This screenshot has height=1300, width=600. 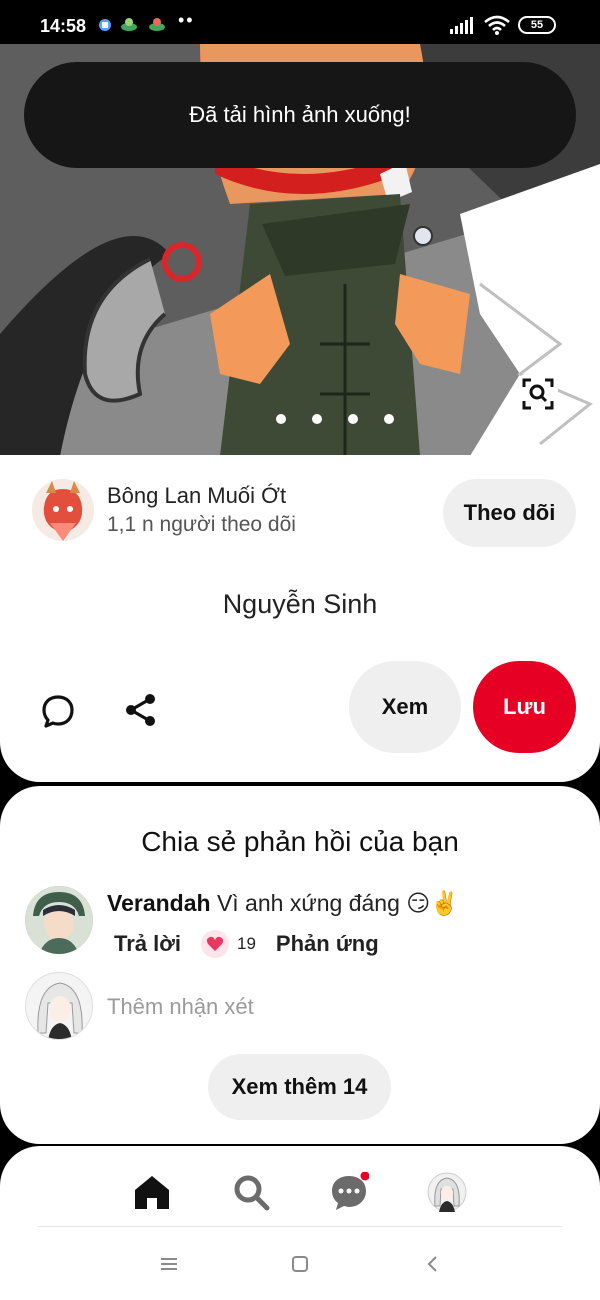 What do you see at coordinates (180, 1007) in the screenshot?
I see `add-comment-input: Thêm nhận xét` at bounding box center [180, 1007].